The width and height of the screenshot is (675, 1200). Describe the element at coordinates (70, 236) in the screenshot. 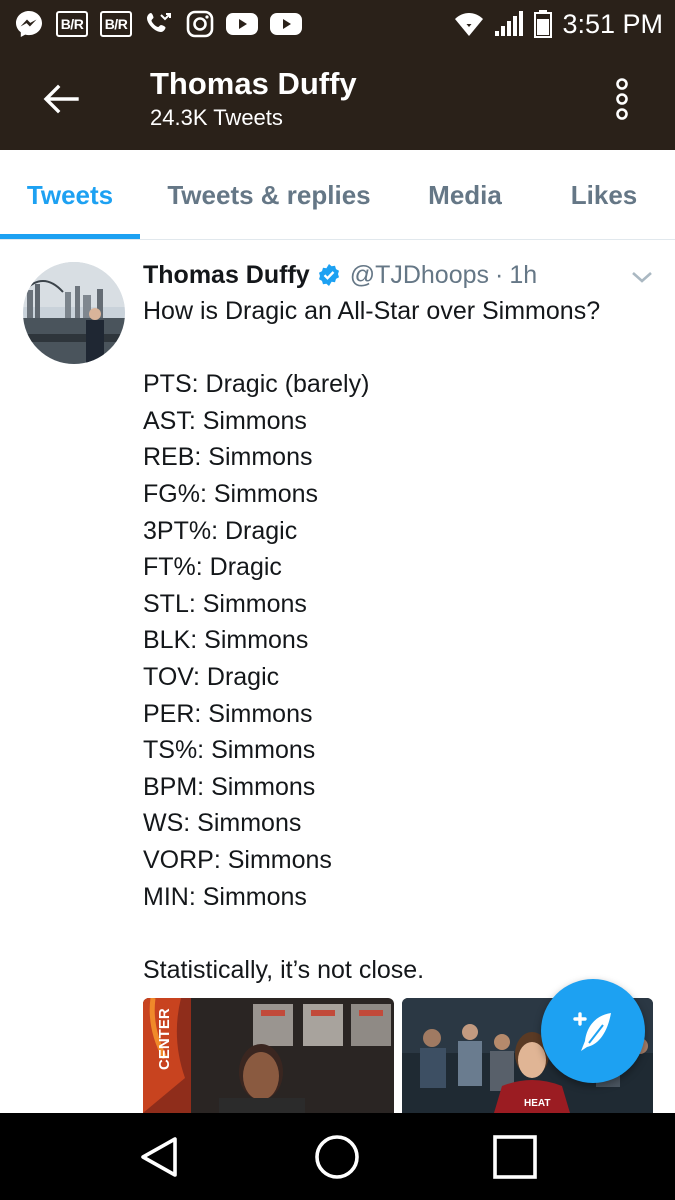

I see `active-tab-indicator` at that location.